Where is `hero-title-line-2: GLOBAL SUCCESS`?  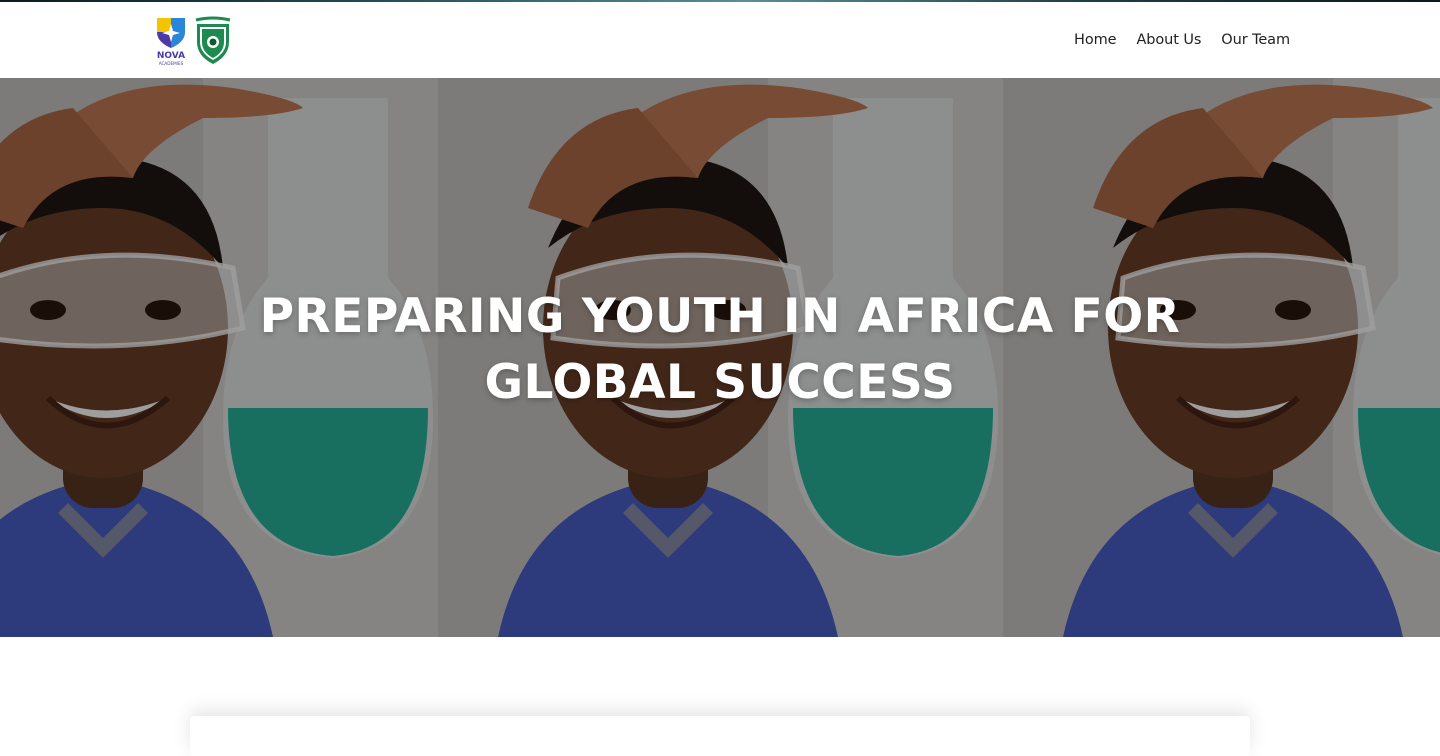
hero-title-line-2: GLOBAL SUCCESS is located at coordinates (720, 382).